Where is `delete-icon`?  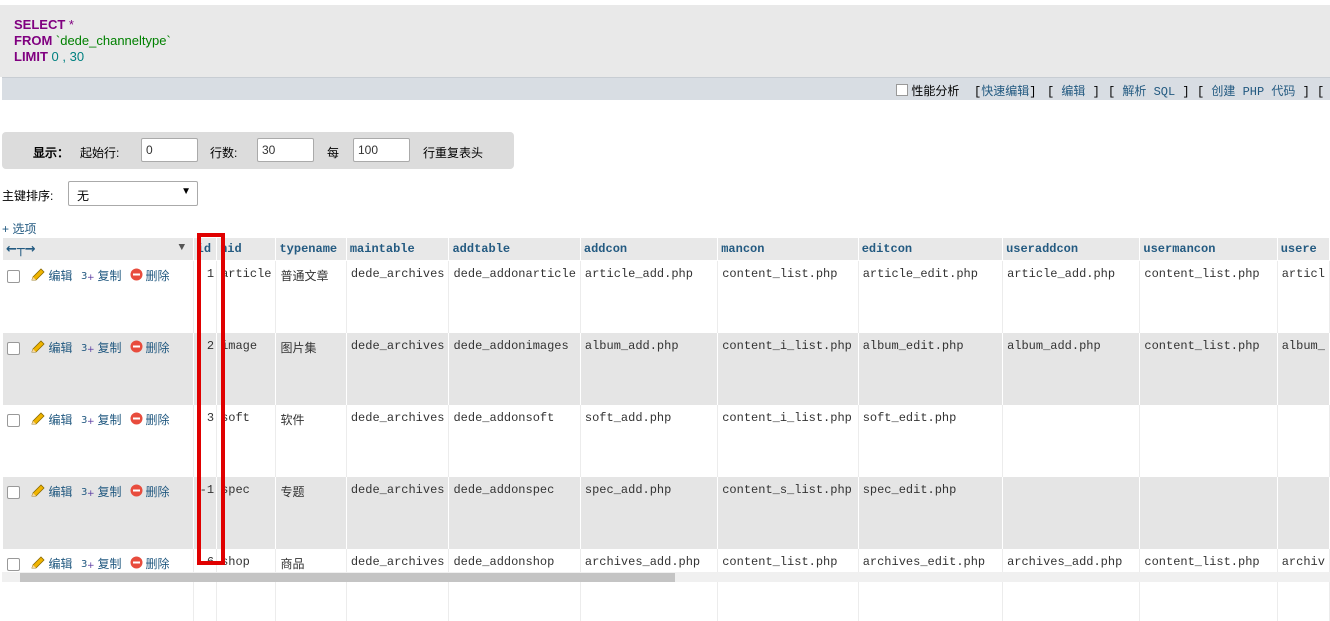 delete-icon is located at coordinates (136, 492).